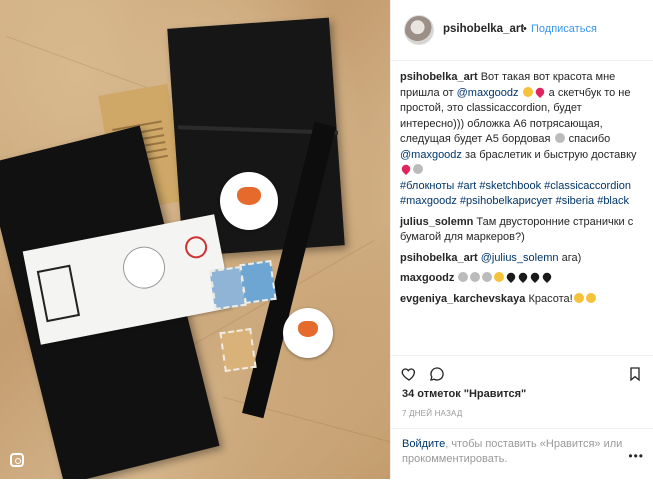 The image size is (653, 480). I want to click on caption-text-3: спасибо, so click(588, 139).